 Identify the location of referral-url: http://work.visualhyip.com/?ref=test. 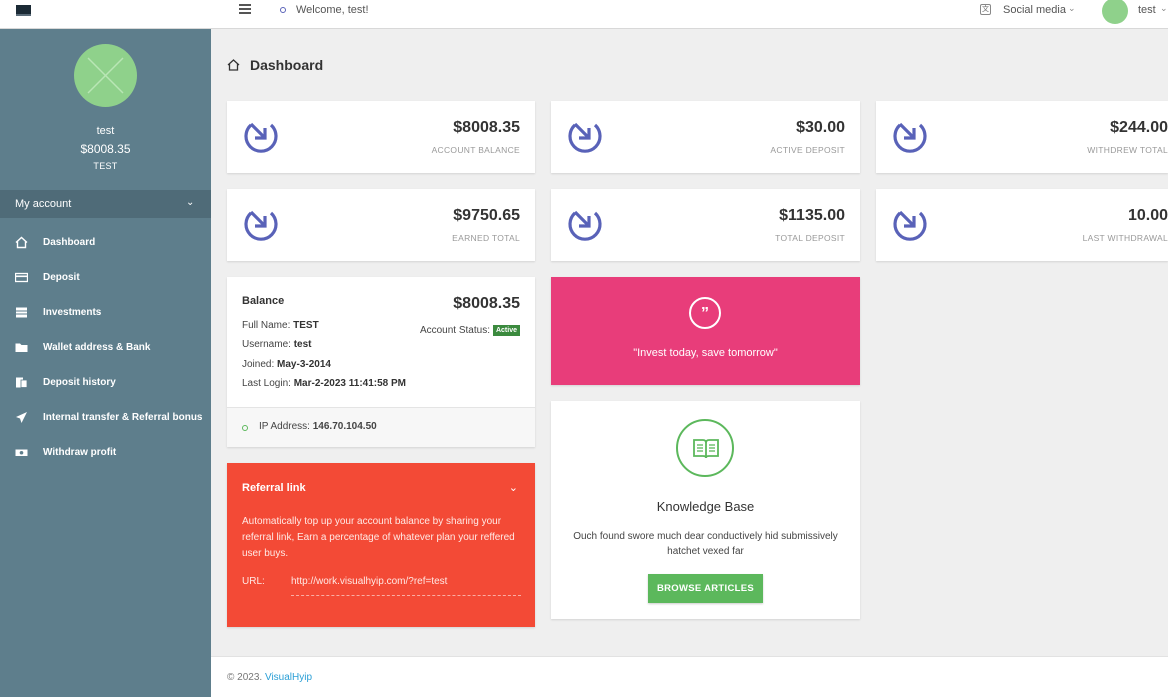
(369, 581).